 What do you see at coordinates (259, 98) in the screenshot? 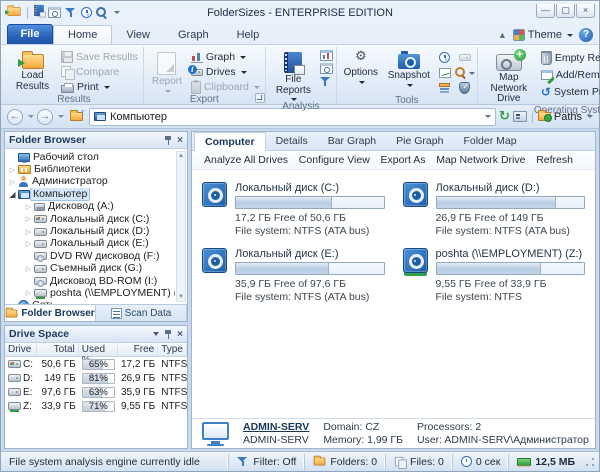
I see `export-dialog-launcher` at bounding box center [259, 98].